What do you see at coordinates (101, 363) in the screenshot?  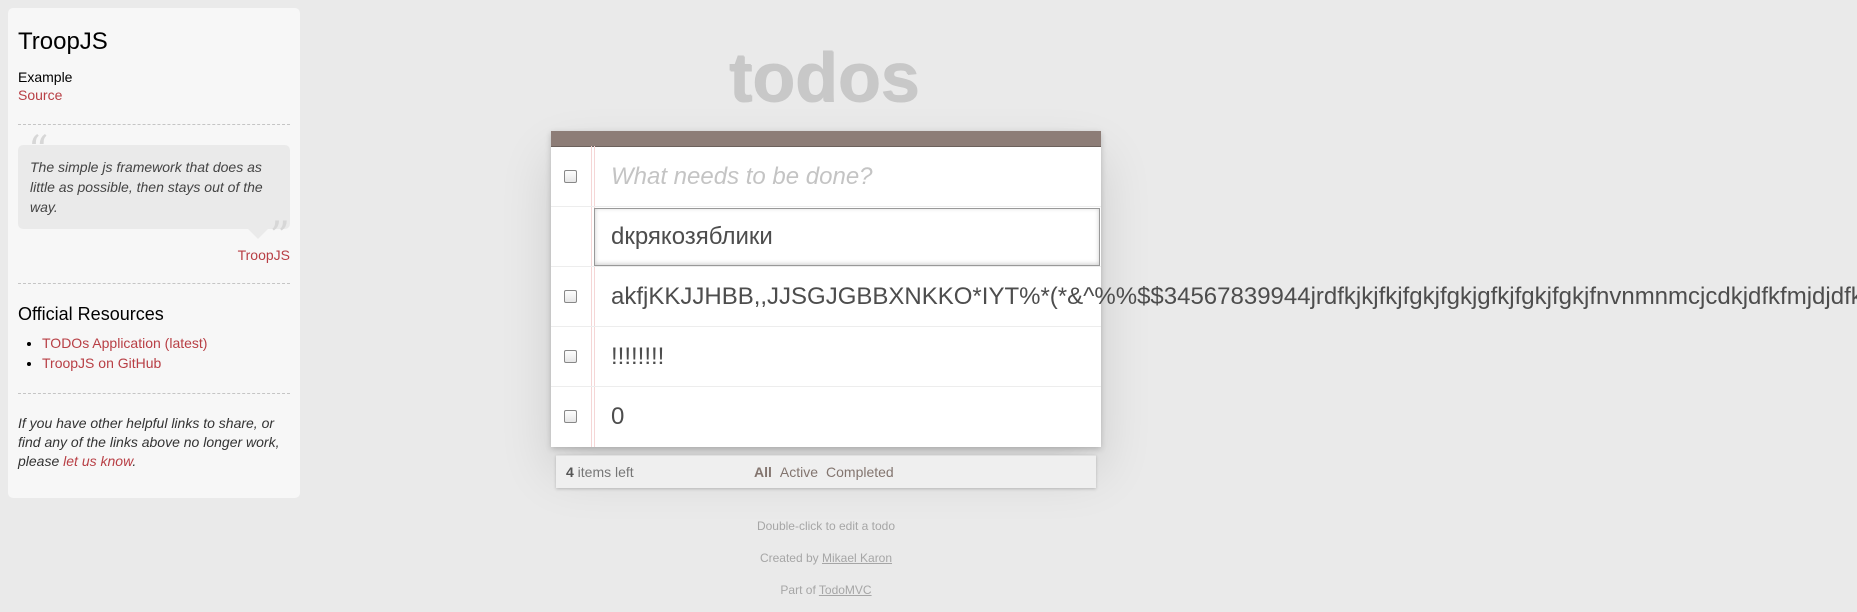 I see `resource-link-github: TroopJS on GitHub` at bounding box center [101, 363].